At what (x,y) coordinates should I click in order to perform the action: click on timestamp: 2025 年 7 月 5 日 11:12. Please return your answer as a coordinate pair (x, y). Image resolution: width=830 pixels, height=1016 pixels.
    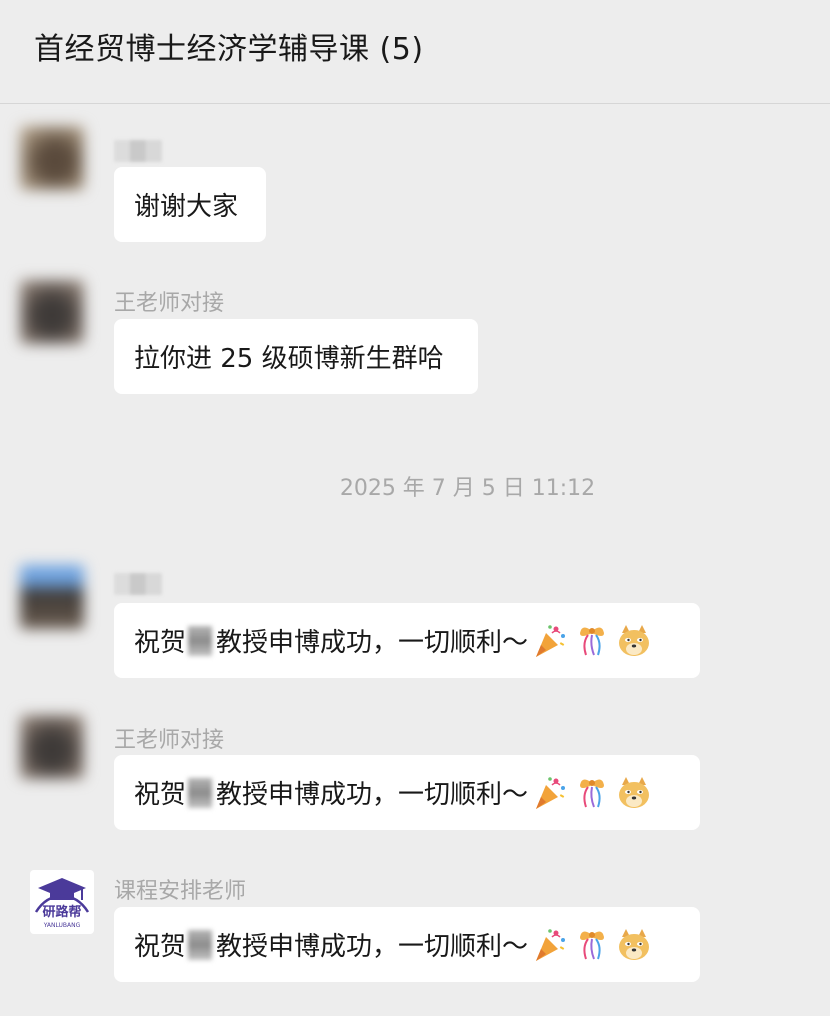
    Looking at the image, I should click on (467, 488).